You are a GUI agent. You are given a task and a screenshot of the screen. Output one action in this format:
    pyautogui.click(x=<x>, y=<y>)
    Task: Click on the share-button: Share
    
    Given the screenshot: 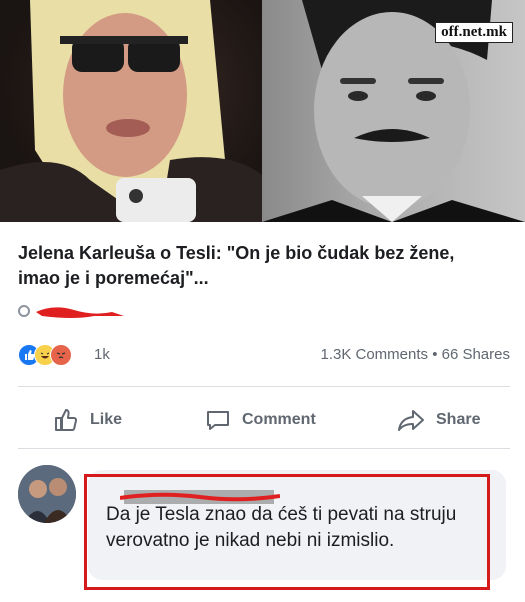 What is the action you would take?
    pyautogui.click(x=438, y=420)
    